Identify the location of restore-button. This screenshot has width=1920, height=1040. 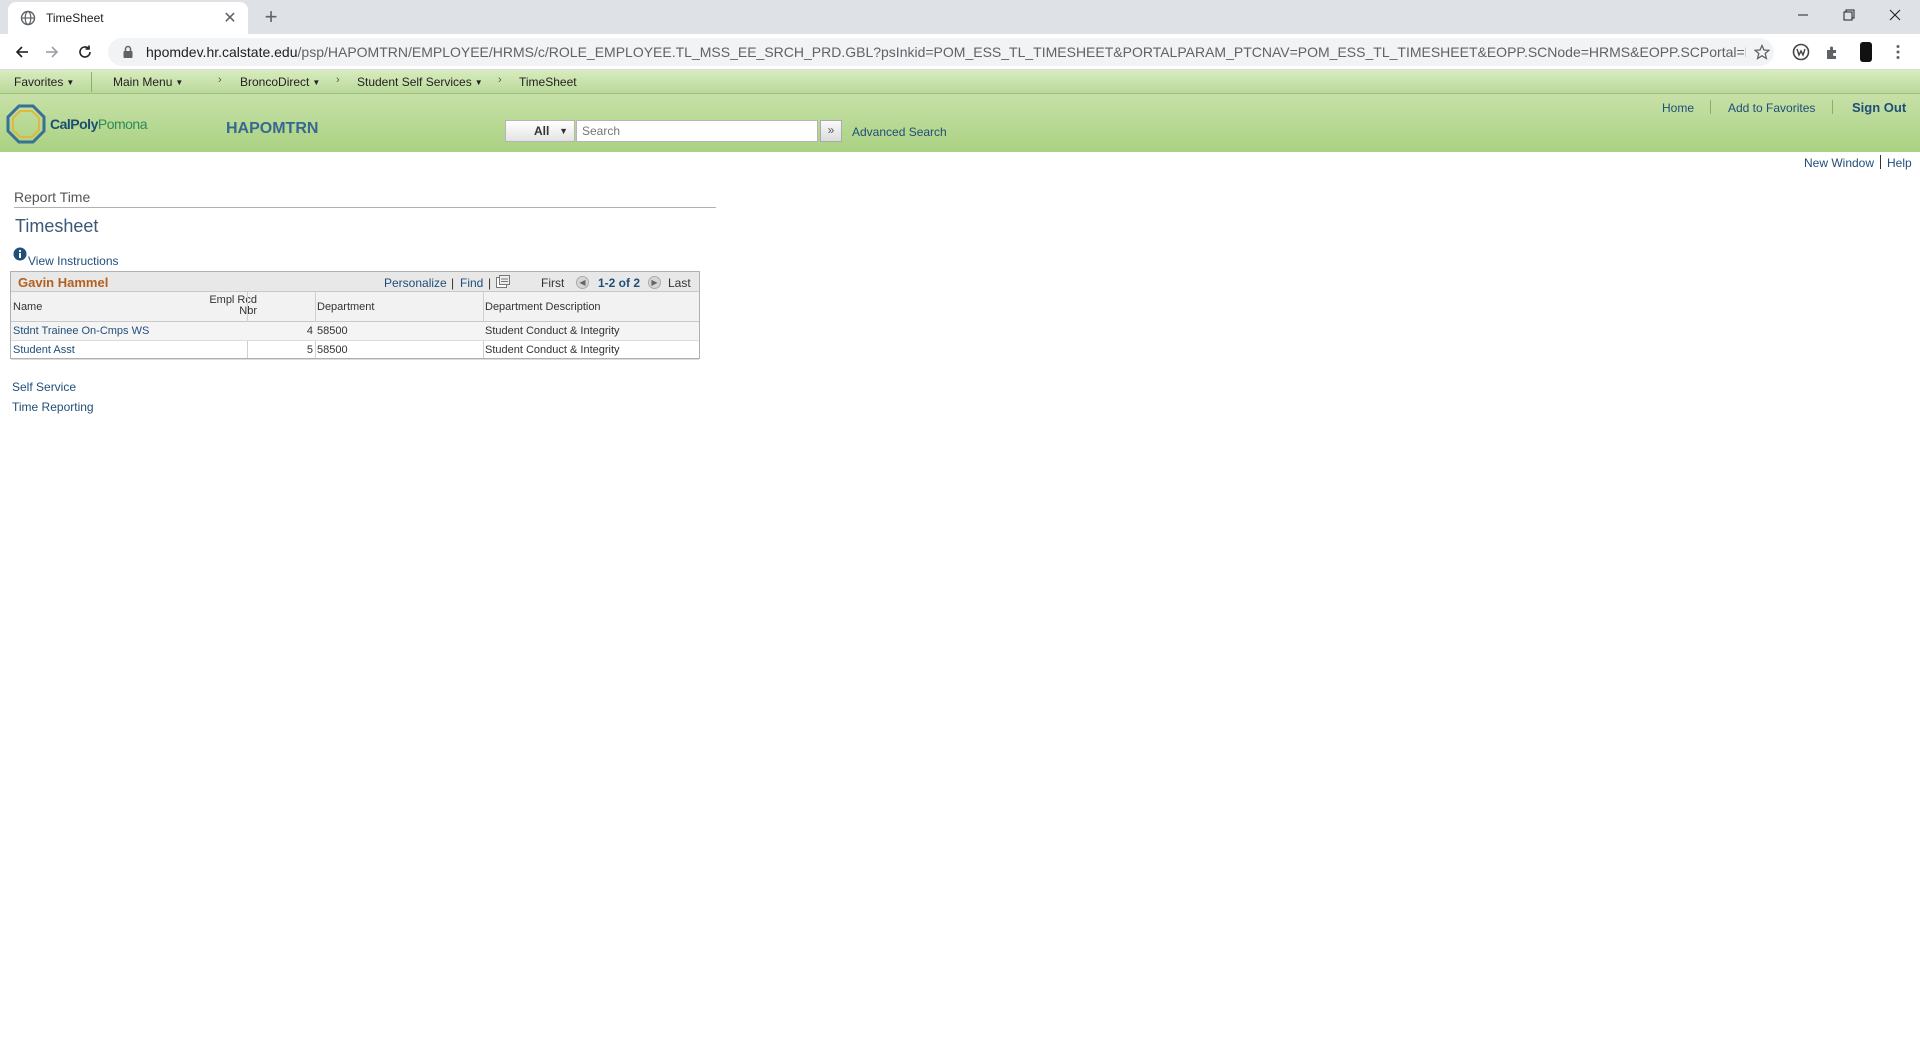
(1849, 15).